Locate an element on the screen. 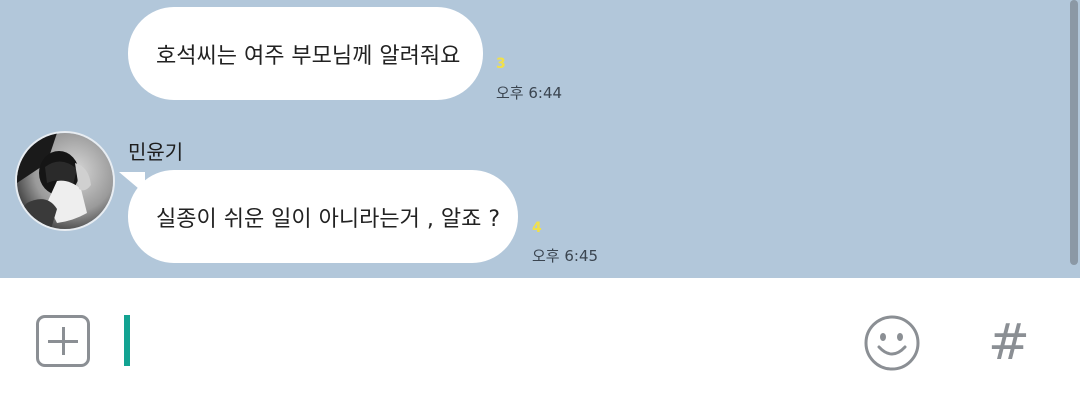  avatar is located at coordinates (65, 181).